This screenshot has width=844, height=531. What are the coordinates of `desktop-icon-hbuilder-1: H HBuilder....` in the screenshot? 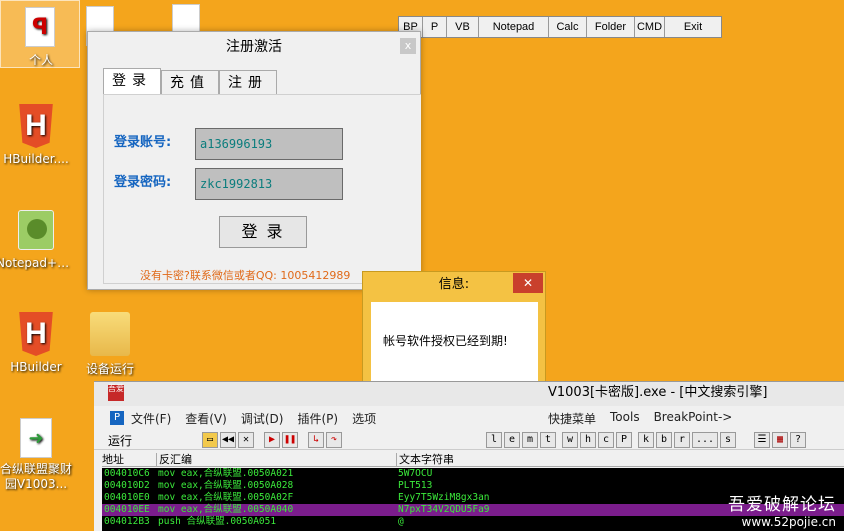 It's located at (38, 135).